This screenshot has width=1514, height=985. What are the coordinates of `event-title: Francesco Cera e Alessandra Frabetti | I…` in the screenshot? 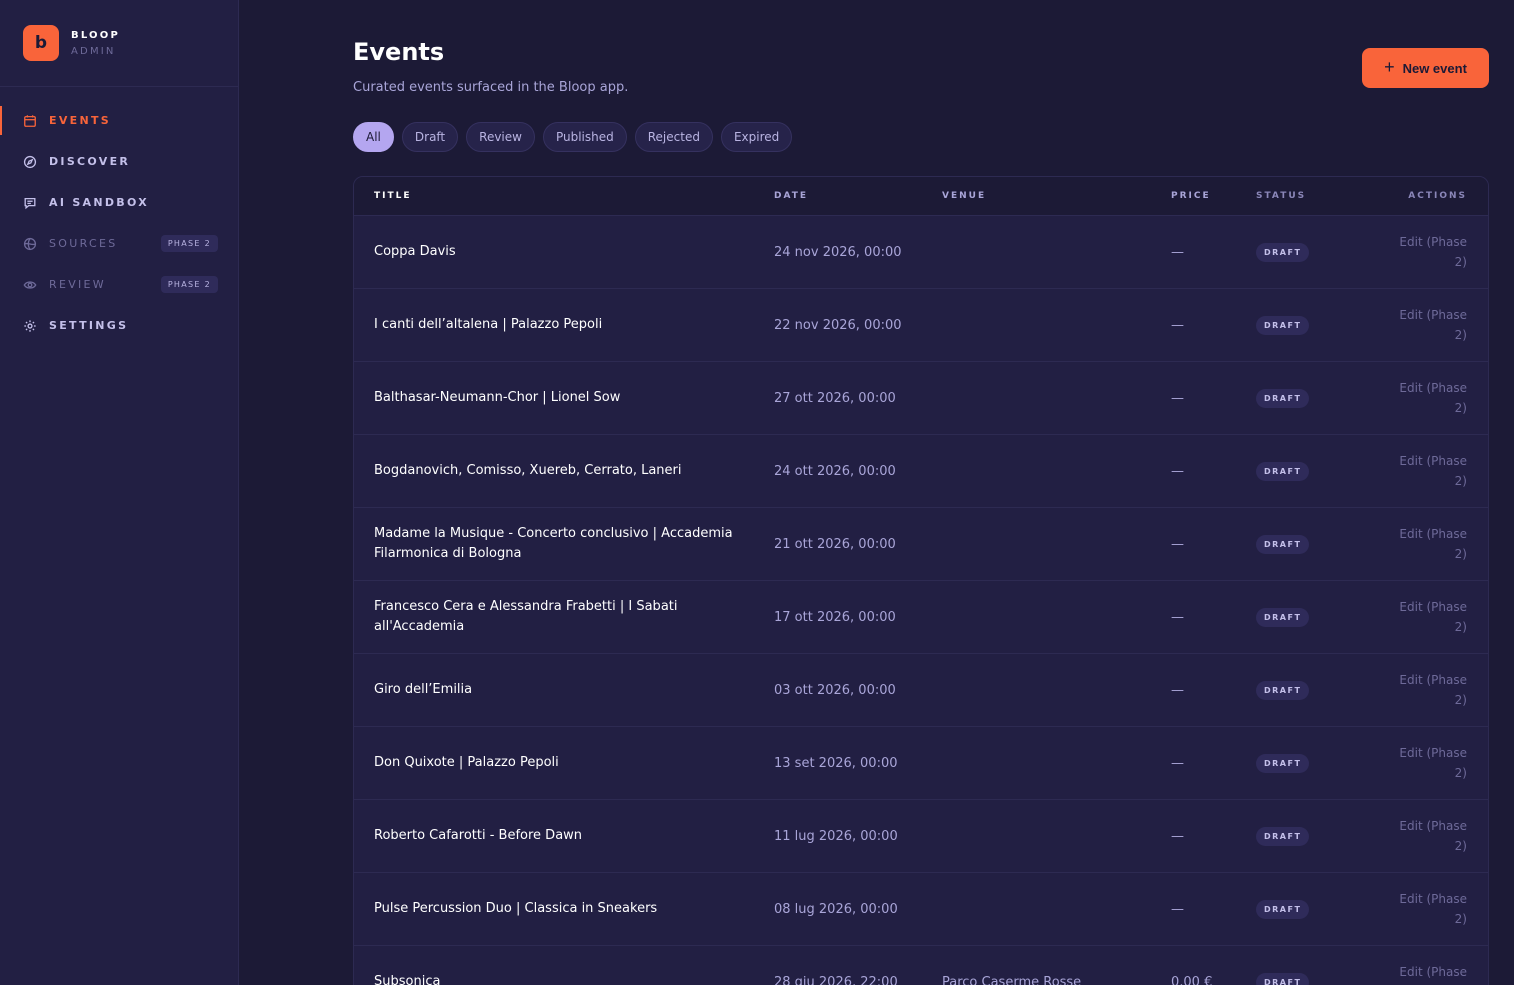 It's located at (526, 616).